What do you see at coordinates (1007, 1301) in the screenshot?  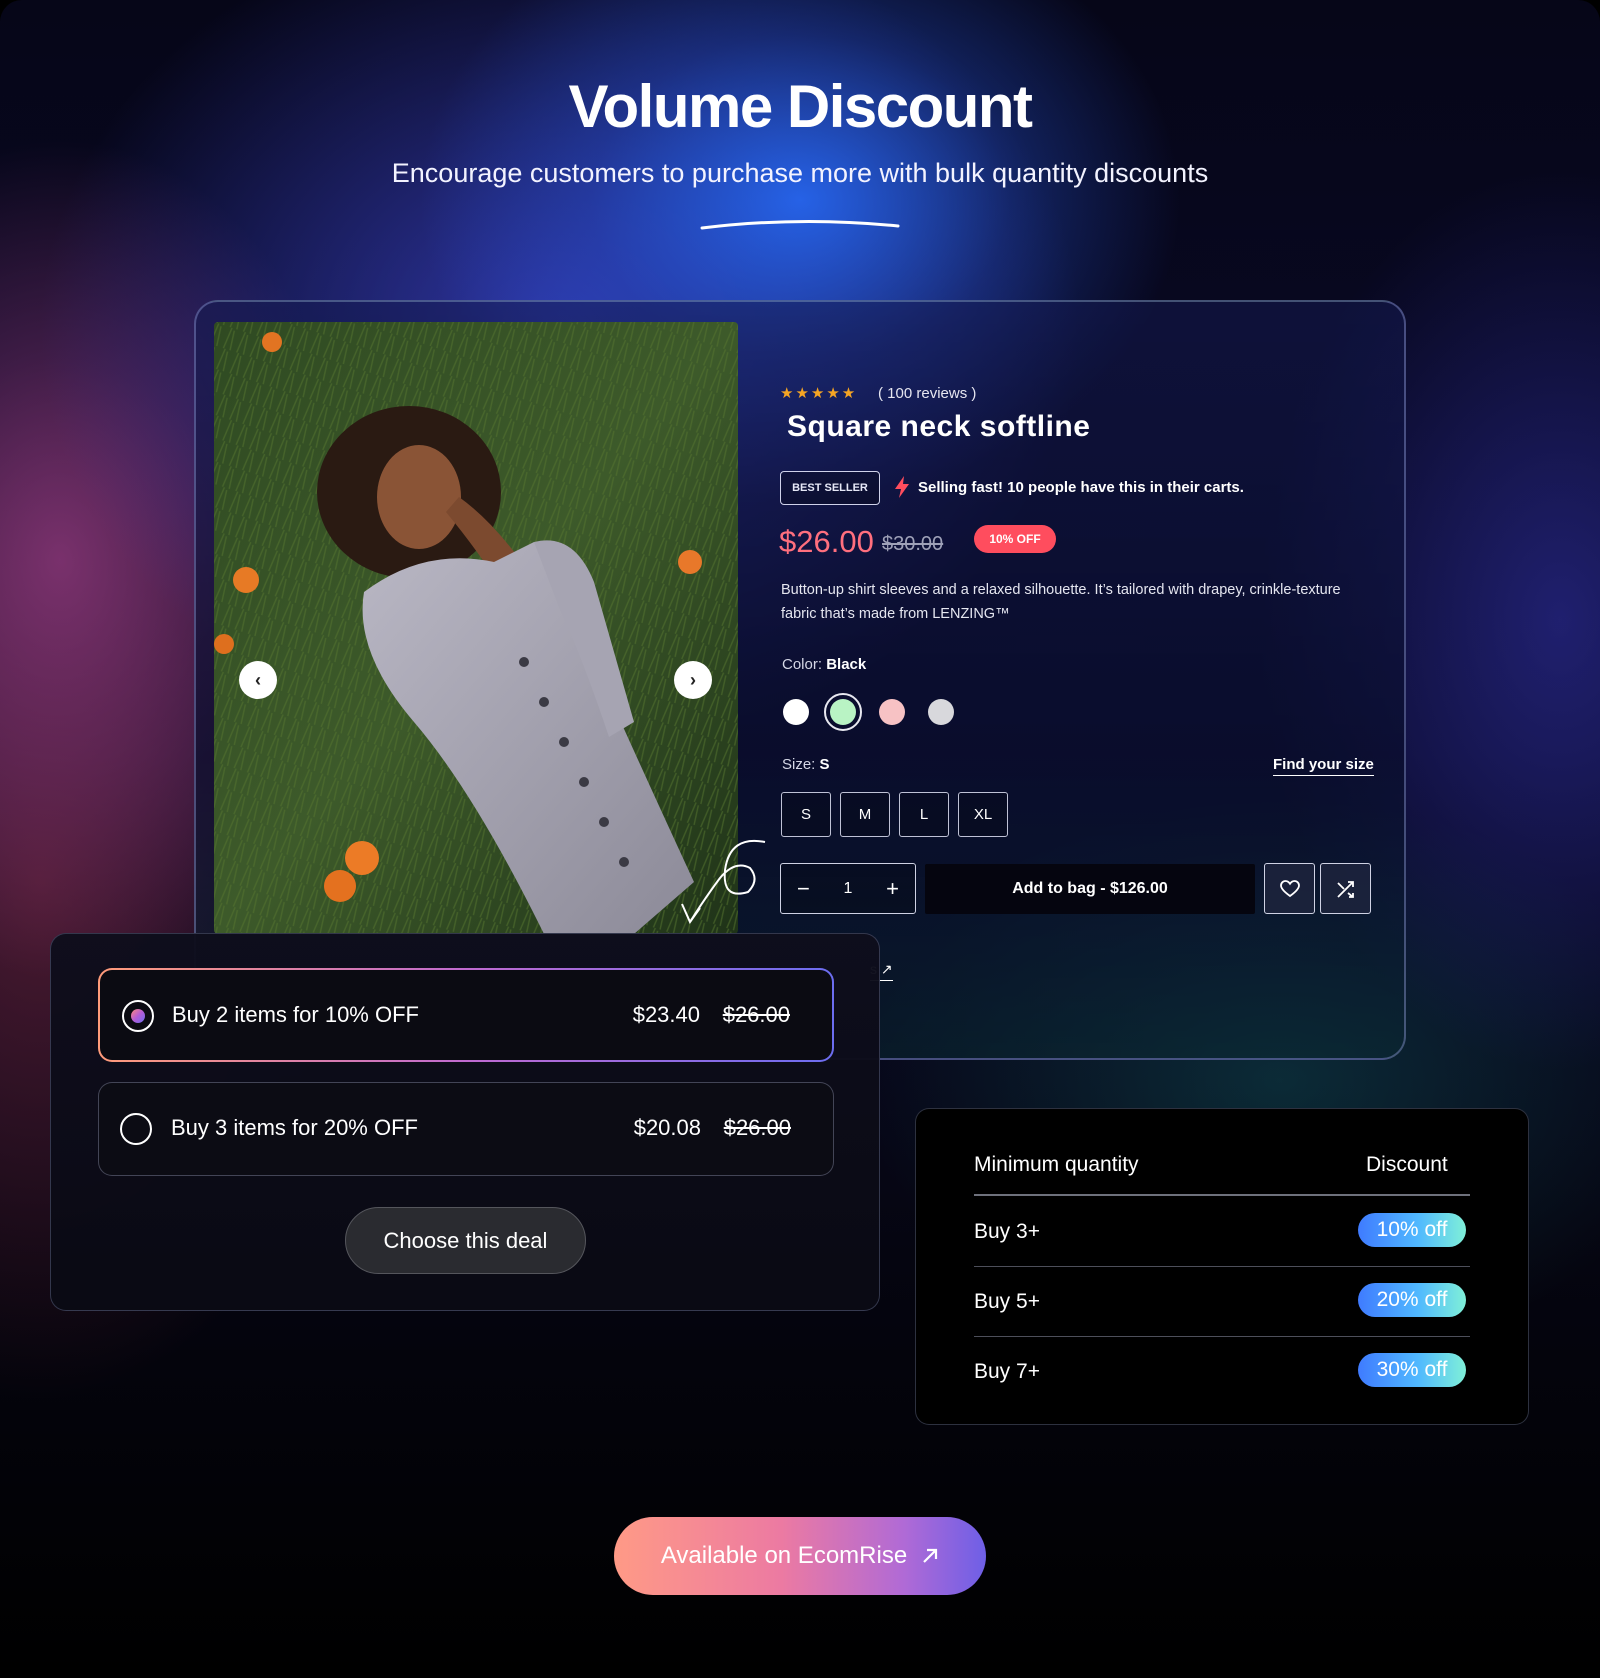 I see `table-row-qty: Buy 5+` at bounding box center [1007, 1301].